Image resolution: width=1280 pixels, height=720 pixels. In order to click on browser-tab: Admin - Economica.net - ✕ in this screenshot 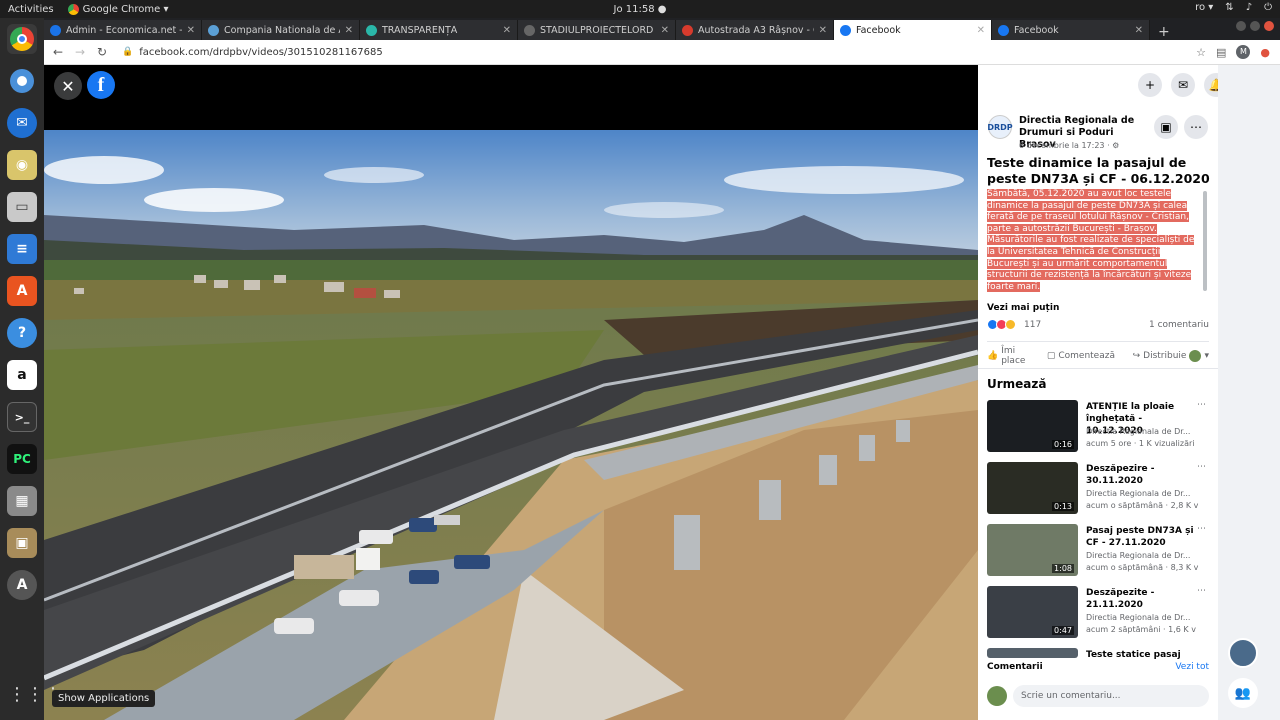, I will do `click(123, 30)`.